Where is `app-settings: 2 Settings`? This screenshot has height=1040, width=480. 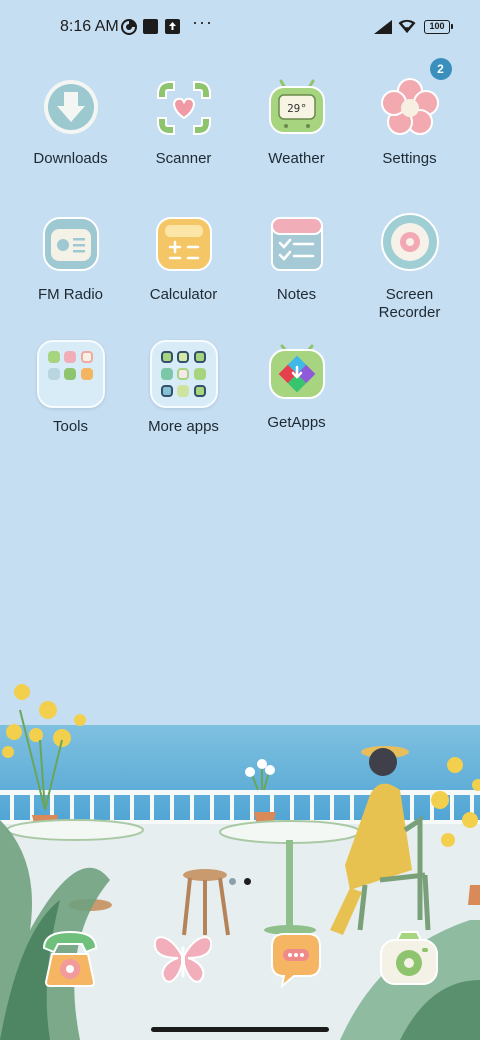 app-settings: 2 Settings is located at coordinates (409, 113).